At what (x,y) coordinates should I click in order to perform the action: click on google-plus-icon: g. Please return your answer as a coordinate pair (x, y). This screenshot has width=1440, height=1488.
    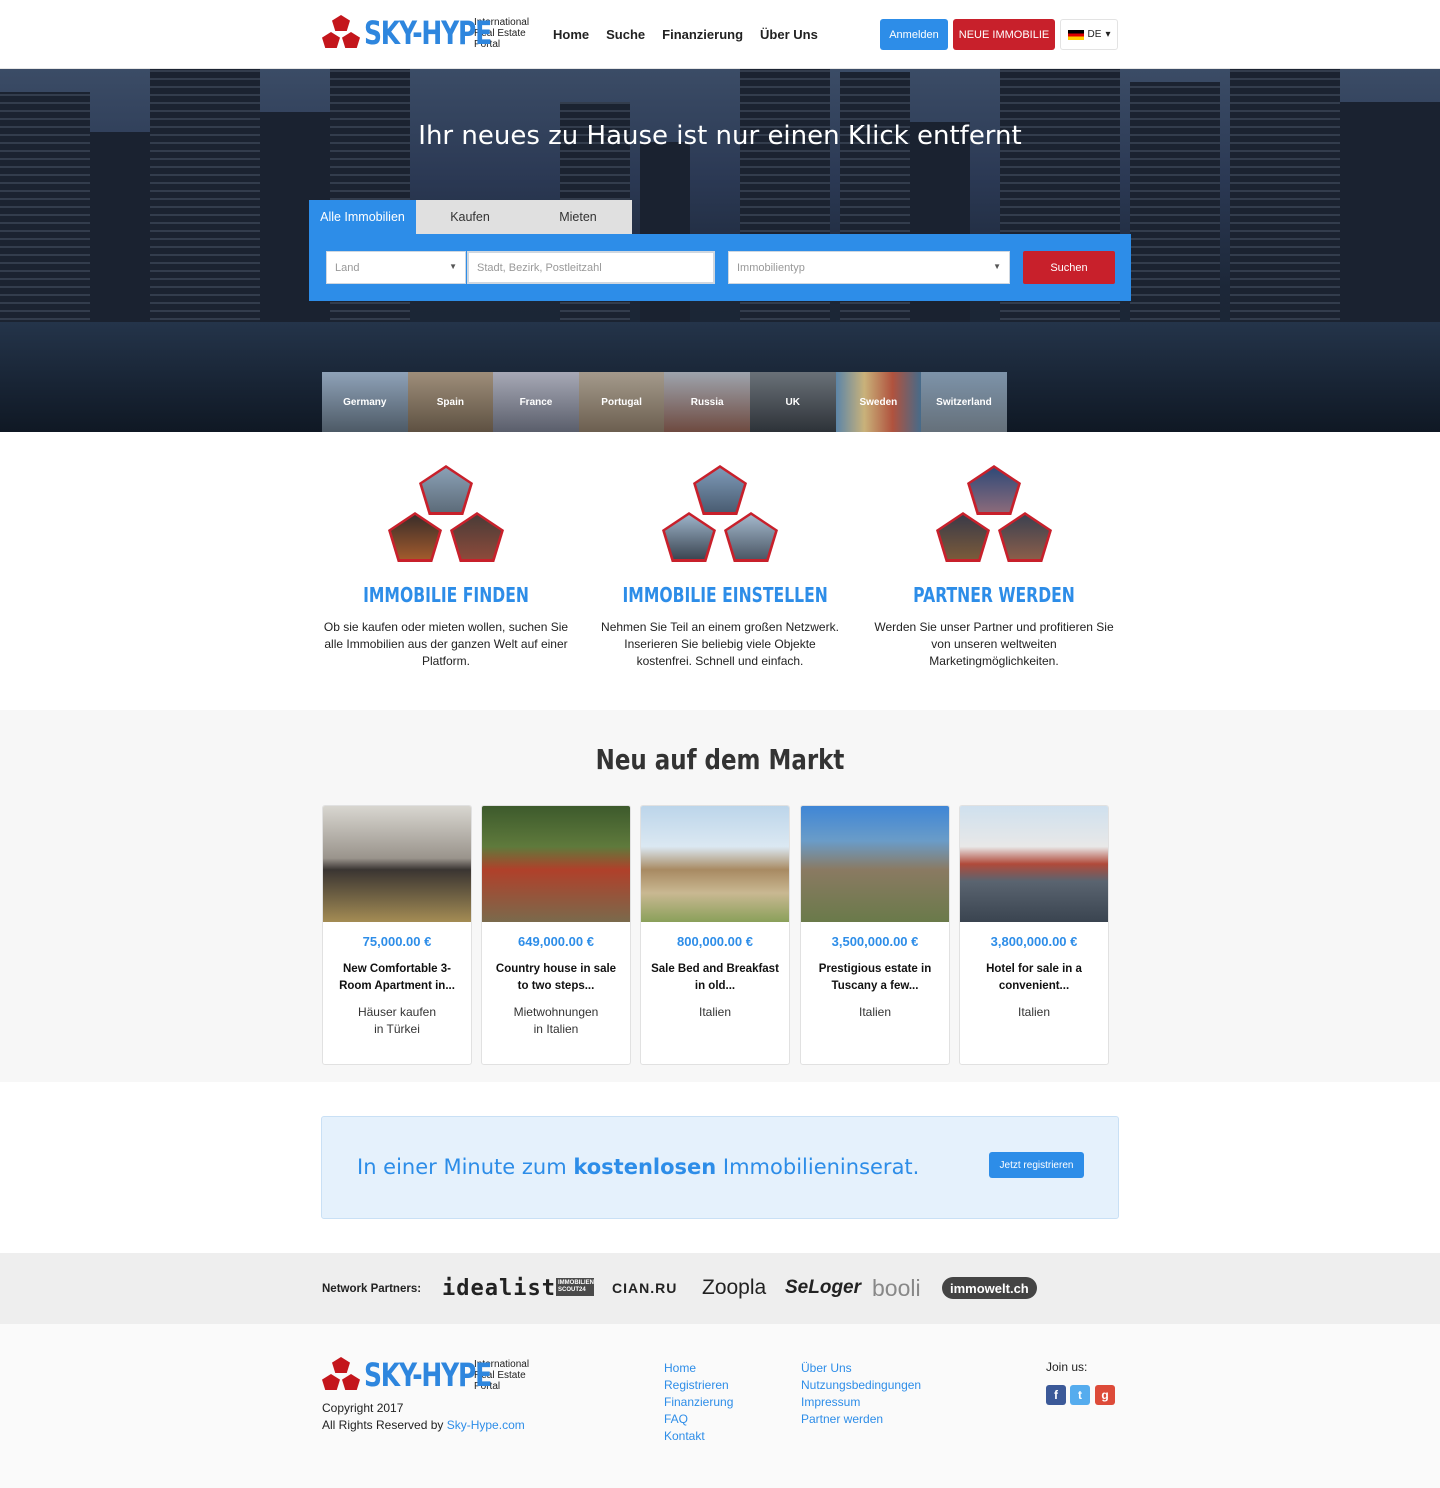
    Looking at the image, I should click on (1105, 1395).